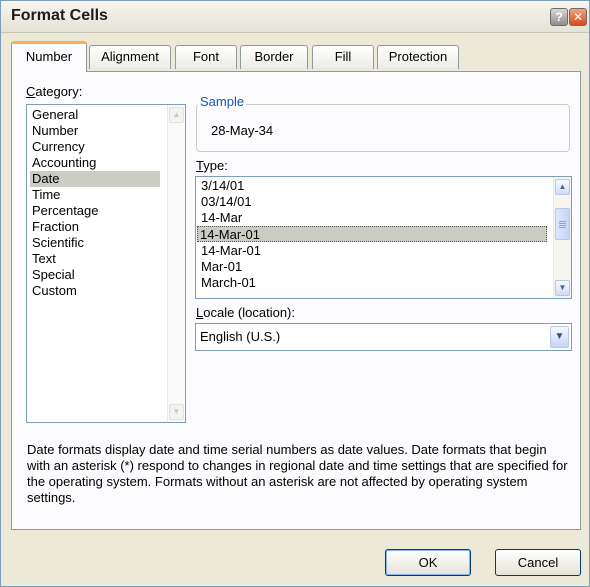  What do you see at coordinates (559, 337) in the screenshot?
I see `chevron-down-icon: ▼` at bounding box center [559, 337].